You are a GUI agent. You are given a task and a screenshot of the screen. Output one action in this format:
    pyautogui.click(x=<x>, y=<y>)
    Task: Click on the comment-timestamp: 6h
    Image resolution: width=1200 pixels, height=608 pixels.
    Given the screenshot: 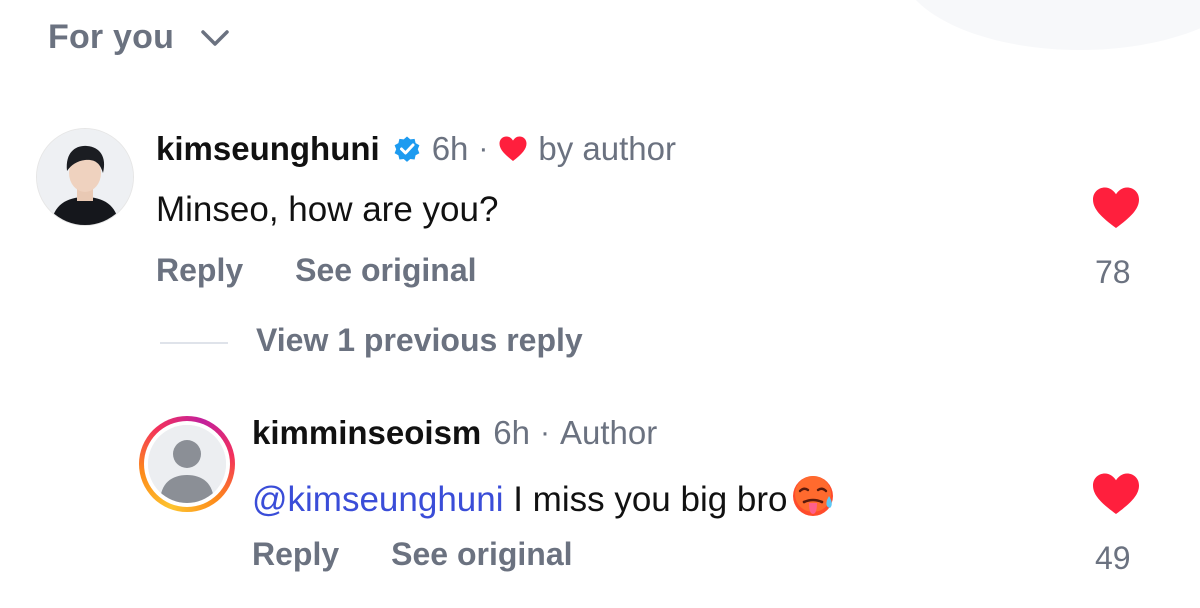 What is the action you would take?
    pyautogui.click(x=450, y=148)
    